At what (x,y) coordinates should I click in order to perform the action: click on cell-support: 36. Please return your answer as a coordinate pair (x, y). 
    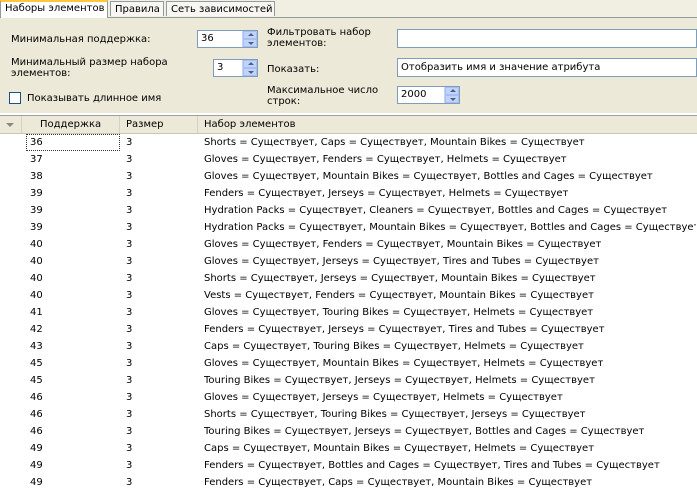
    Looking at the image, I should click on (73, 142).